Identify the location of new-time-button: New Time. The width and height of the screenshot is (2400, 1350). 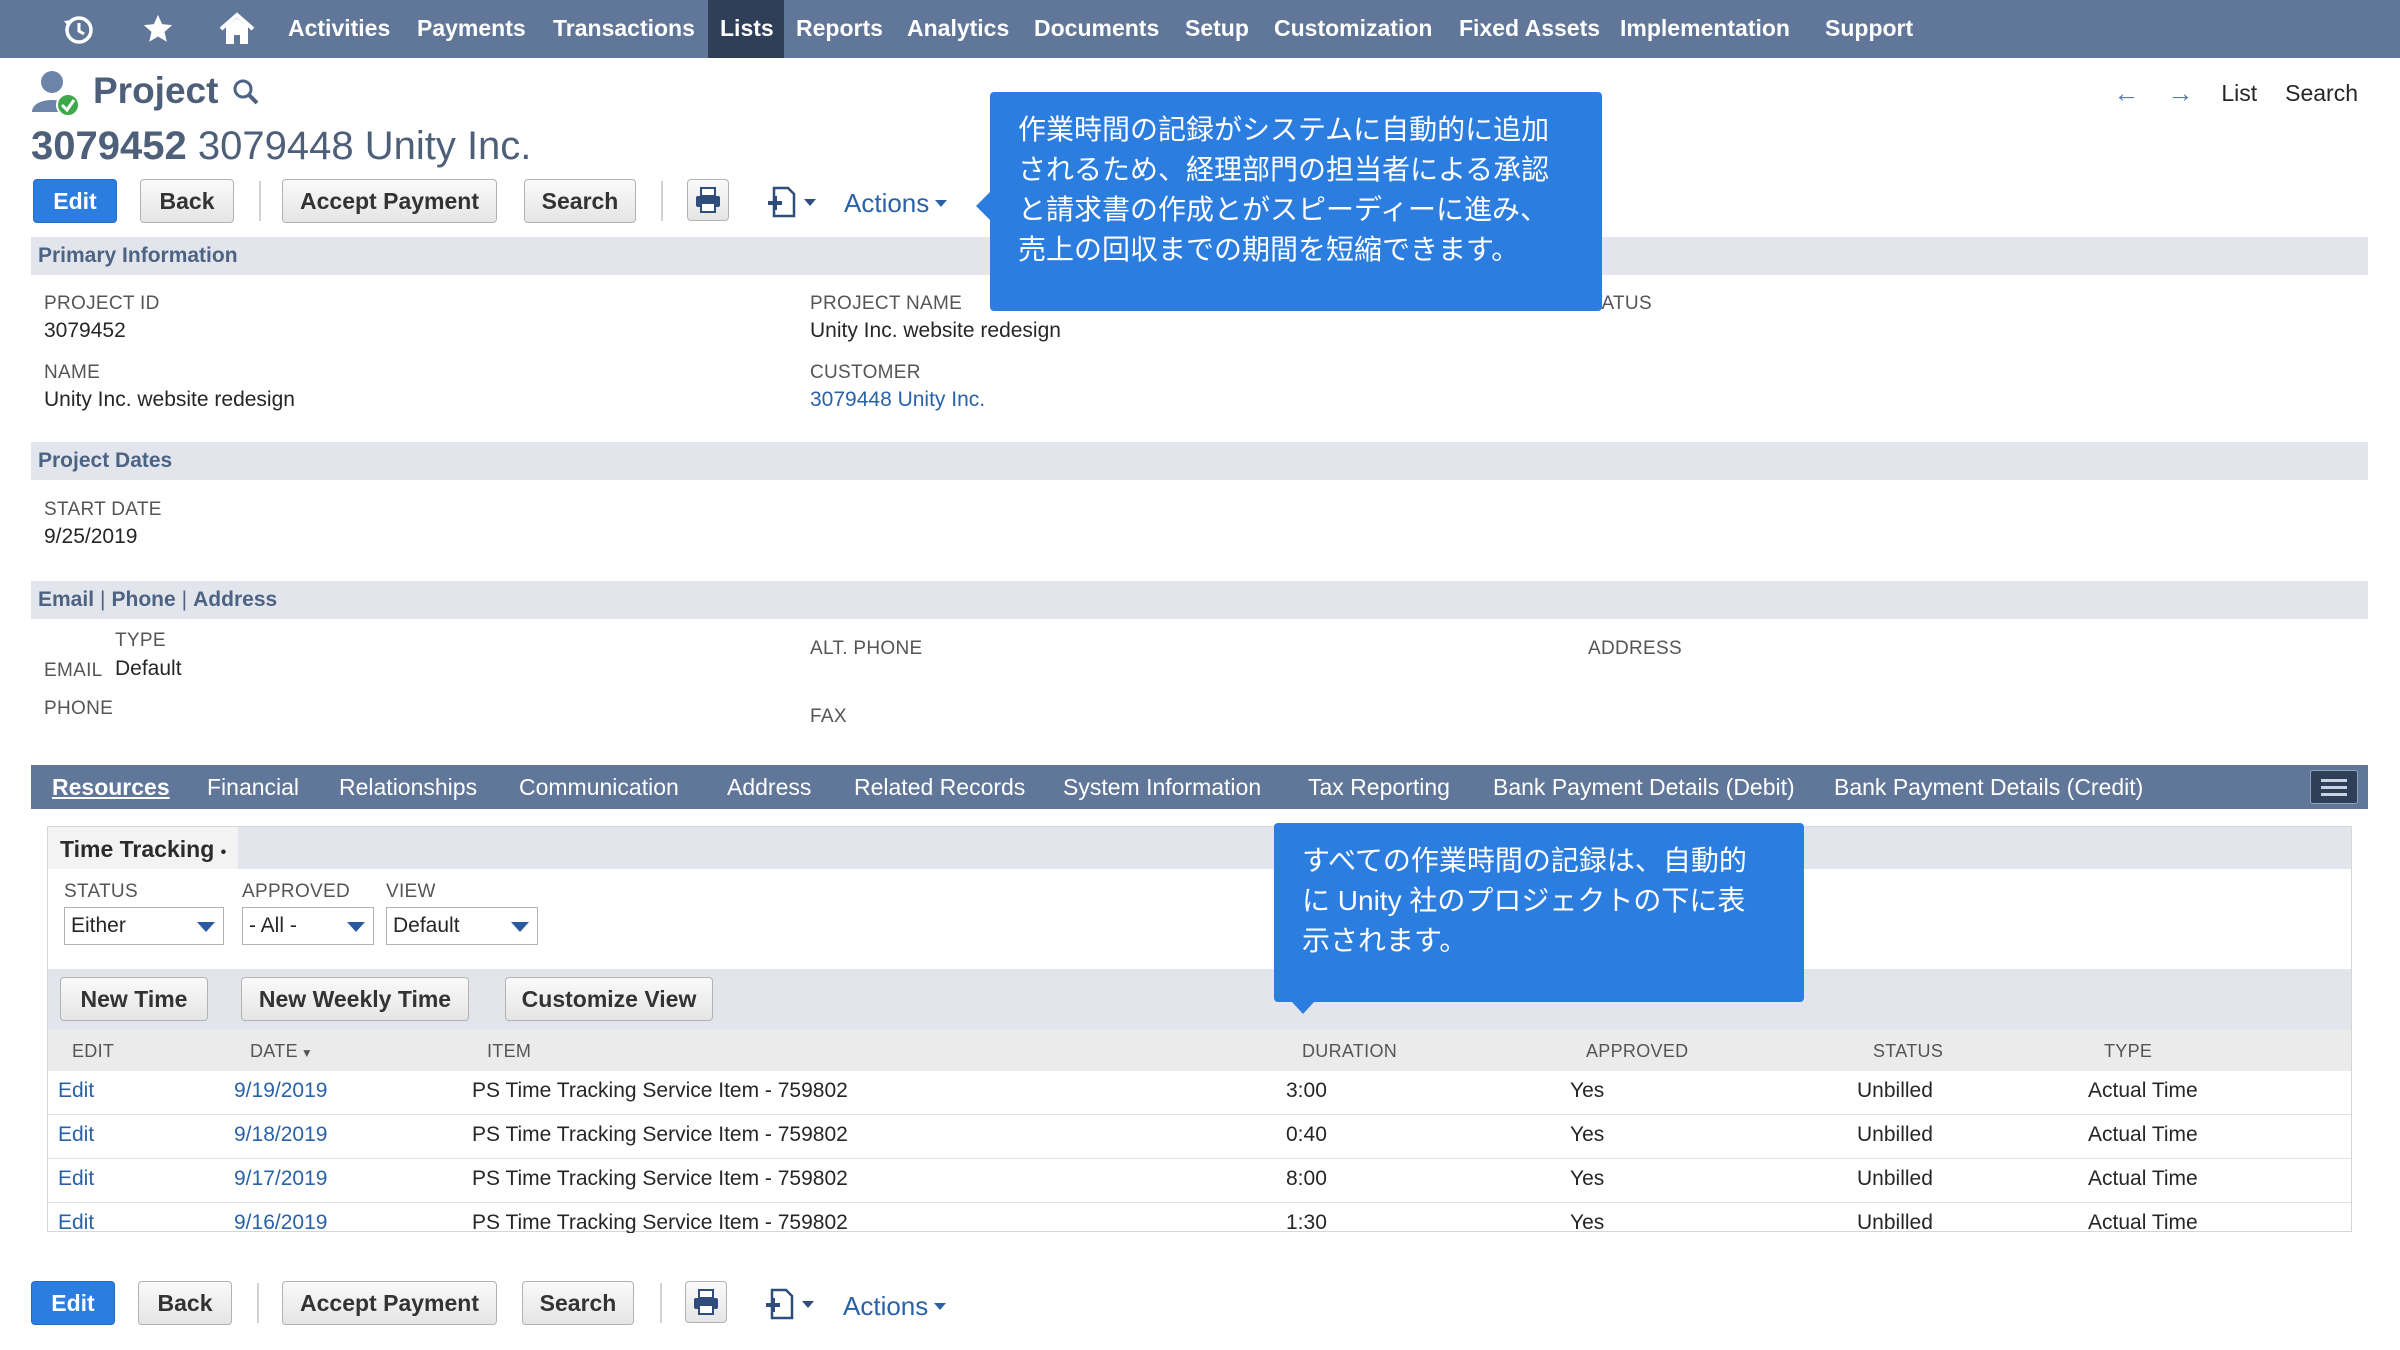
(134, 999).